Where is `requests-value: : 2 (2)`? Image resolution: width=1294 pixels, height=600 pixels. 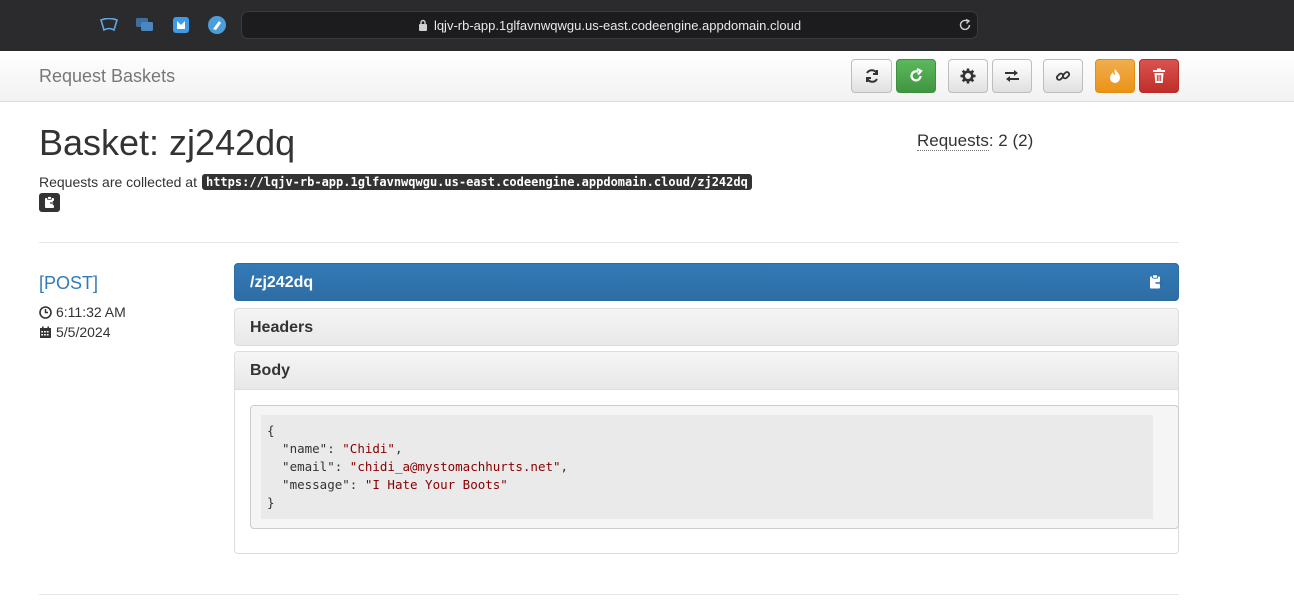
requests-value: : 2 (2) is located at coordinates (1011, 140).